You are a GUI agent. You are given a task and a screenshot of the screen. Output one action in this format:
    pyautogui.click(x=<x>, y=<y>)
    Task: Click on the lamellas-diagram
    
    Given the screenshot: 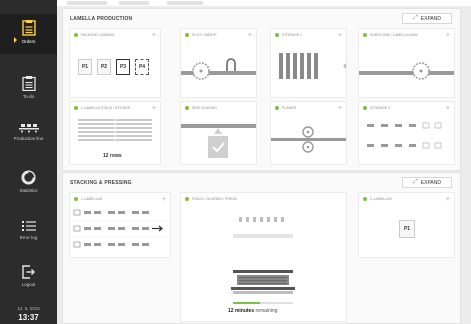 What is the action you would take?
    pyautogui.click(x=120, y=228)
    